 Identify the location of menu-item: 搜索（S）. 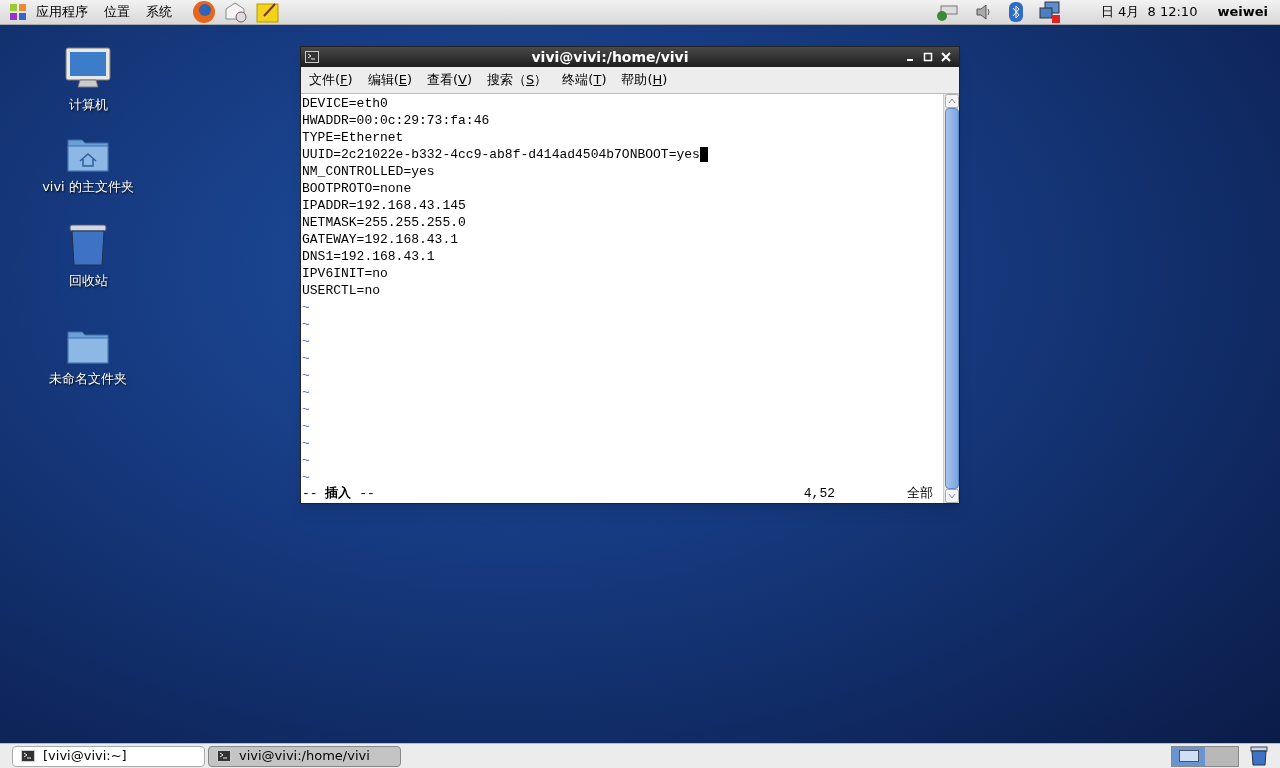
(517, 80).